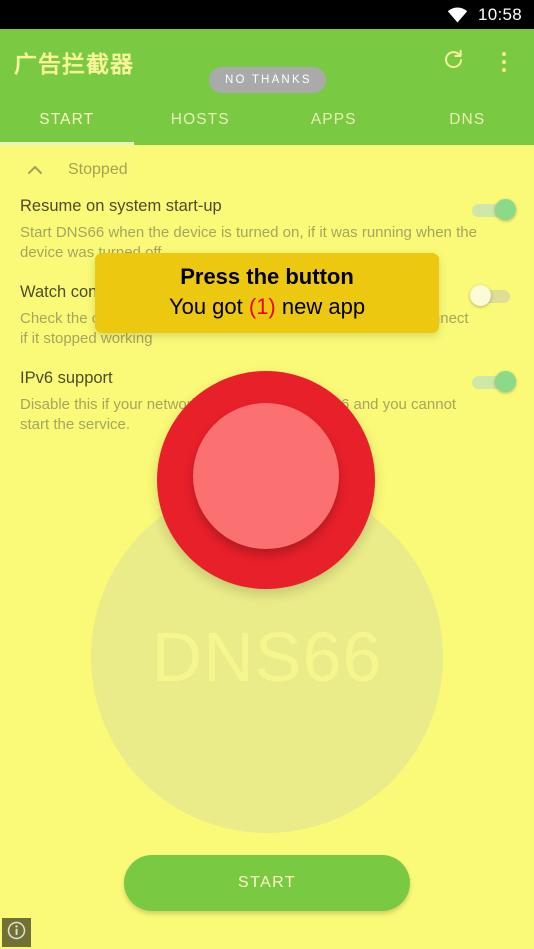 The width and height of the screenshot is (534, 949). I want to click on toggle-ipv6-support, so click(493, 382).